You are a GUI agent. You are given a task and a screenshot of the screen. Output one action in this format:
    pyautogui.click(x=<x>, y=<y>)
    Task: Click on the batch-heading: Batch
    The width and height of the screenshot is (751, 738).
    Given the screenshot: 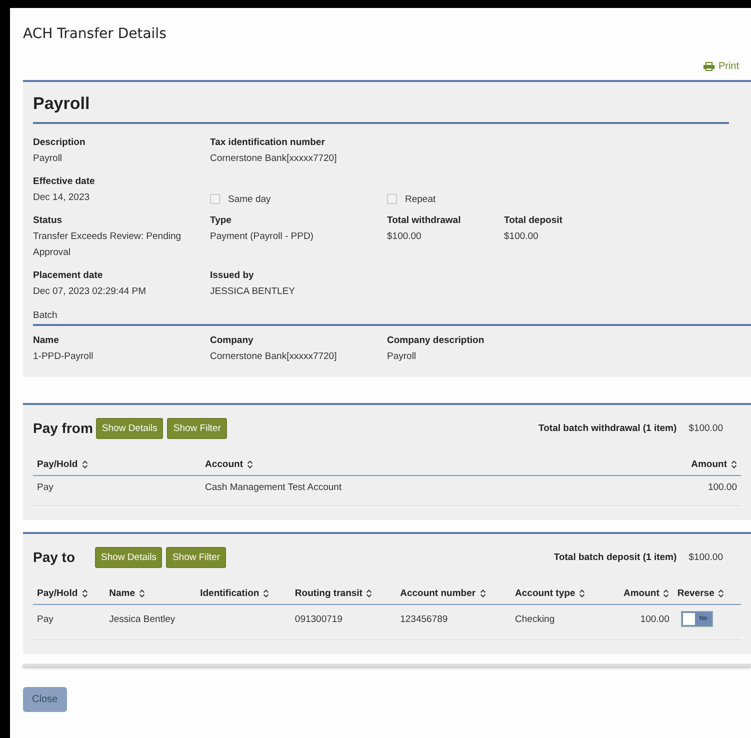 What is the action you would take?
    pyautogui.click(x=392, y=317)
    